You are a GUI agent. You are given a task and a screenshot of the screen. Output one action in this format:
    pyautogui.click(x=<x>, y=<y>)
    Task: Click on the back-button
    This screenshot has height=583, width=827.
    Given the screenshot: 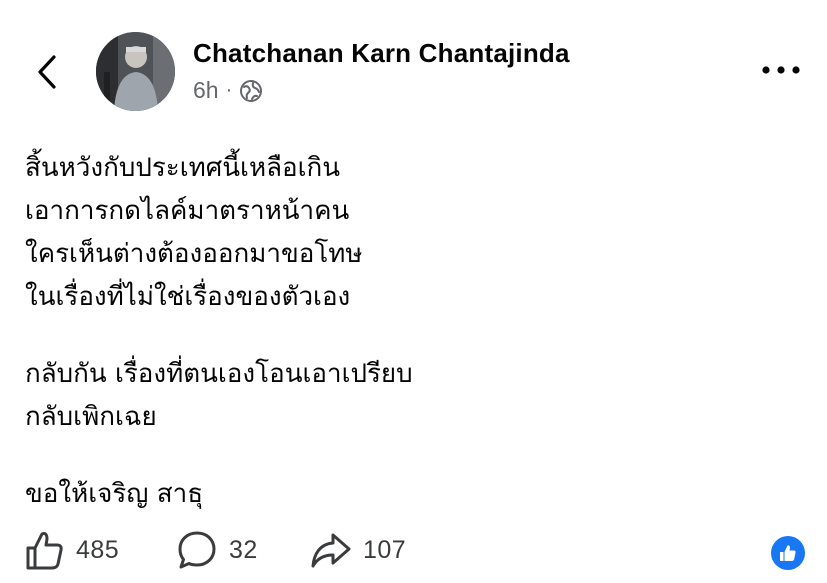 What is the action you would take?
    pyautogui.click(x=47, y=72)
    